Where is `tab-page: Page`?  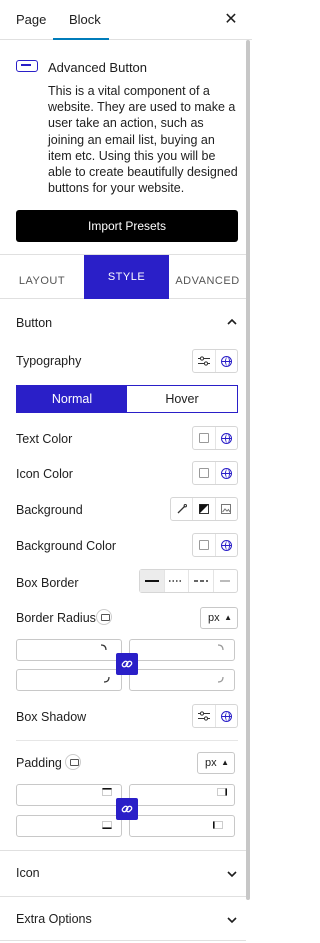 tab-page: Page is located at coordinates (31, 20).